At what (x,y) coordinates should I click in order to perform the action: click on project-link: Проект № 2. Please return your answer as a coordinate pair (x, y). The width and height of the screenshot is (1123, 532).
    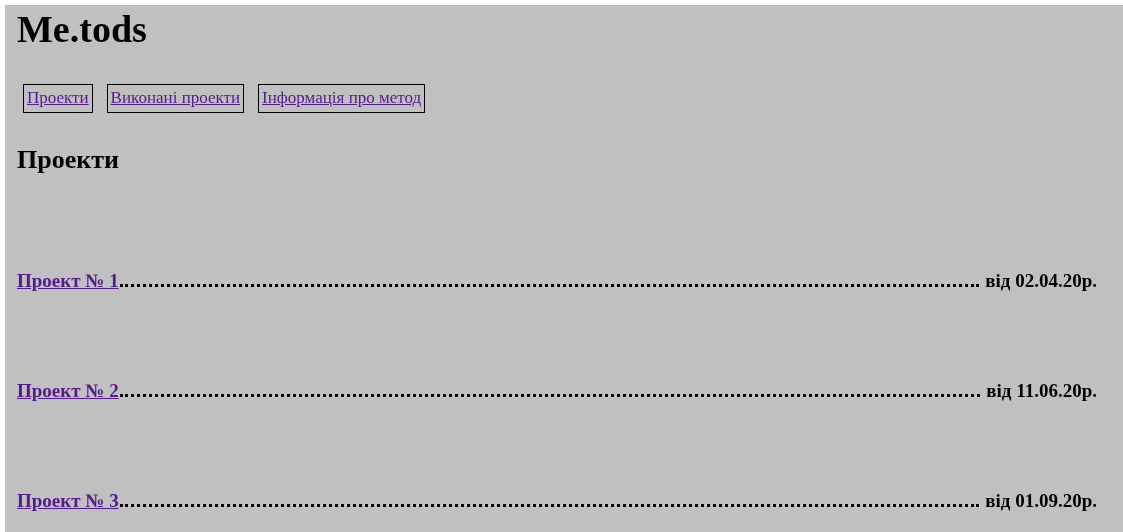
    Looking at the image, I should click on (68, 391).